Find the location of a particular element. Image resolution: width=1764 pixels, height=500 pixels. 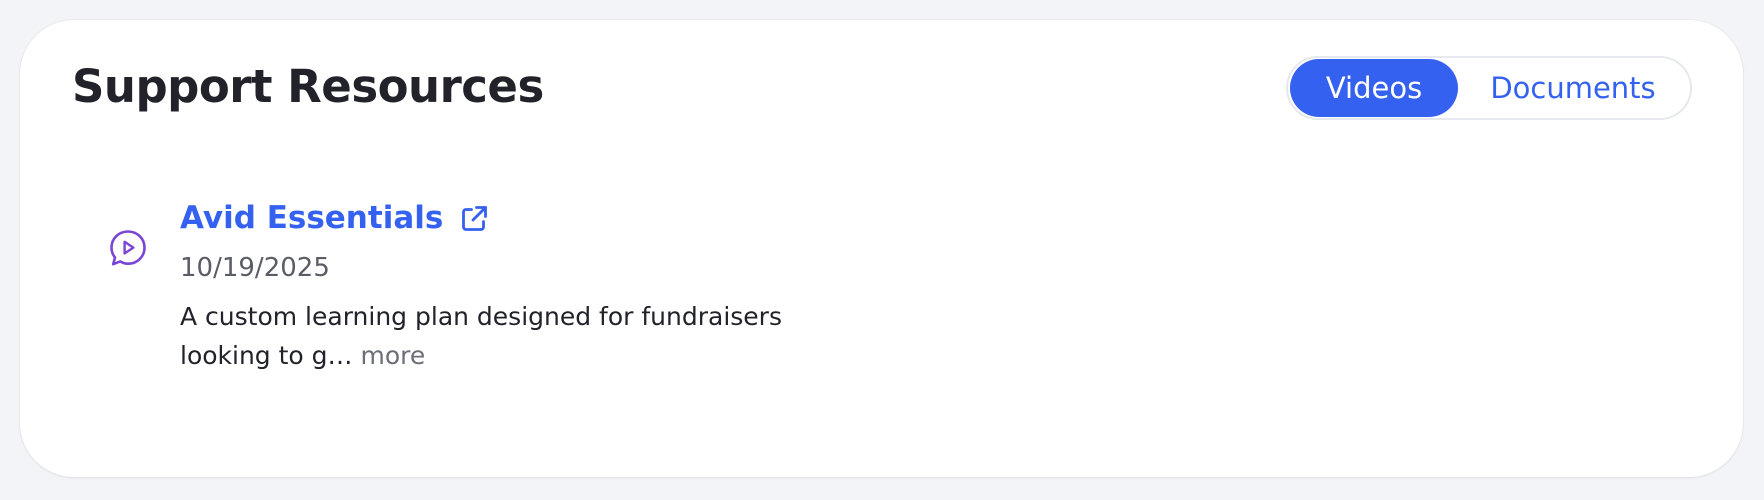

external-link-icon is located at coordinates (474, 219).